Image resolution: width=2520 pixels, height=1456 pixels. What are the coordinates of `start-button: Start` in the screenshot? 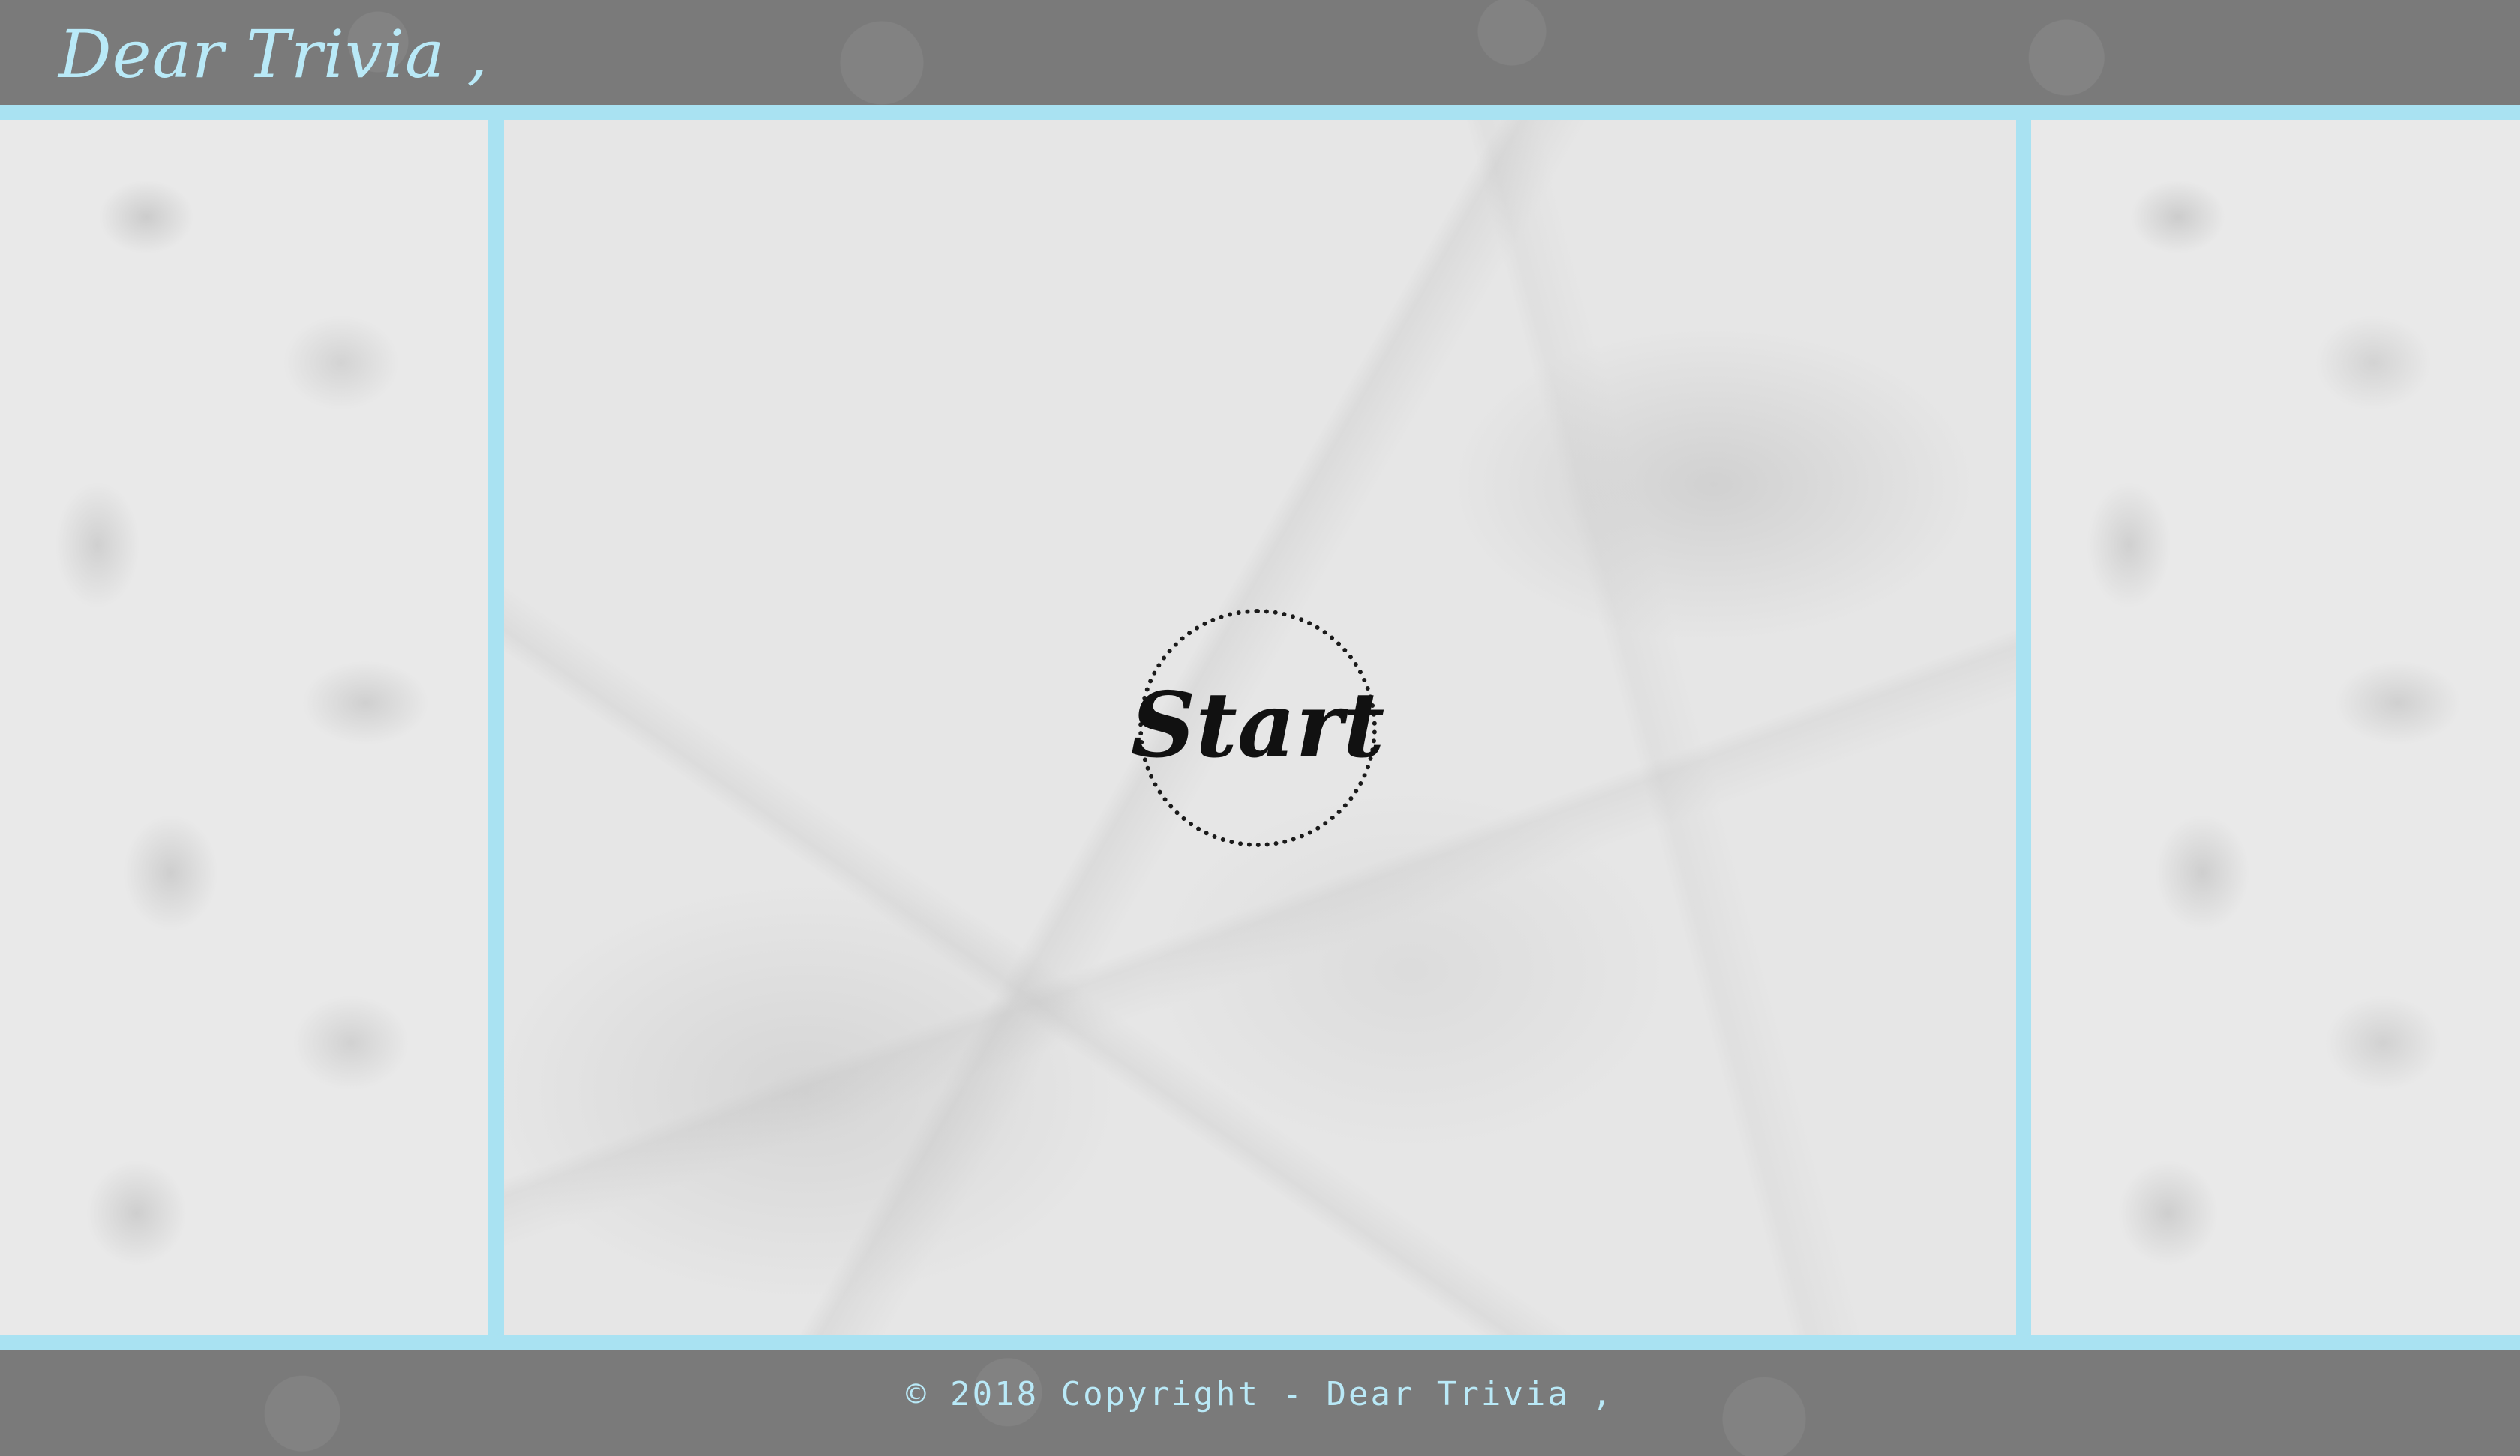 It's located at (1257, 728).